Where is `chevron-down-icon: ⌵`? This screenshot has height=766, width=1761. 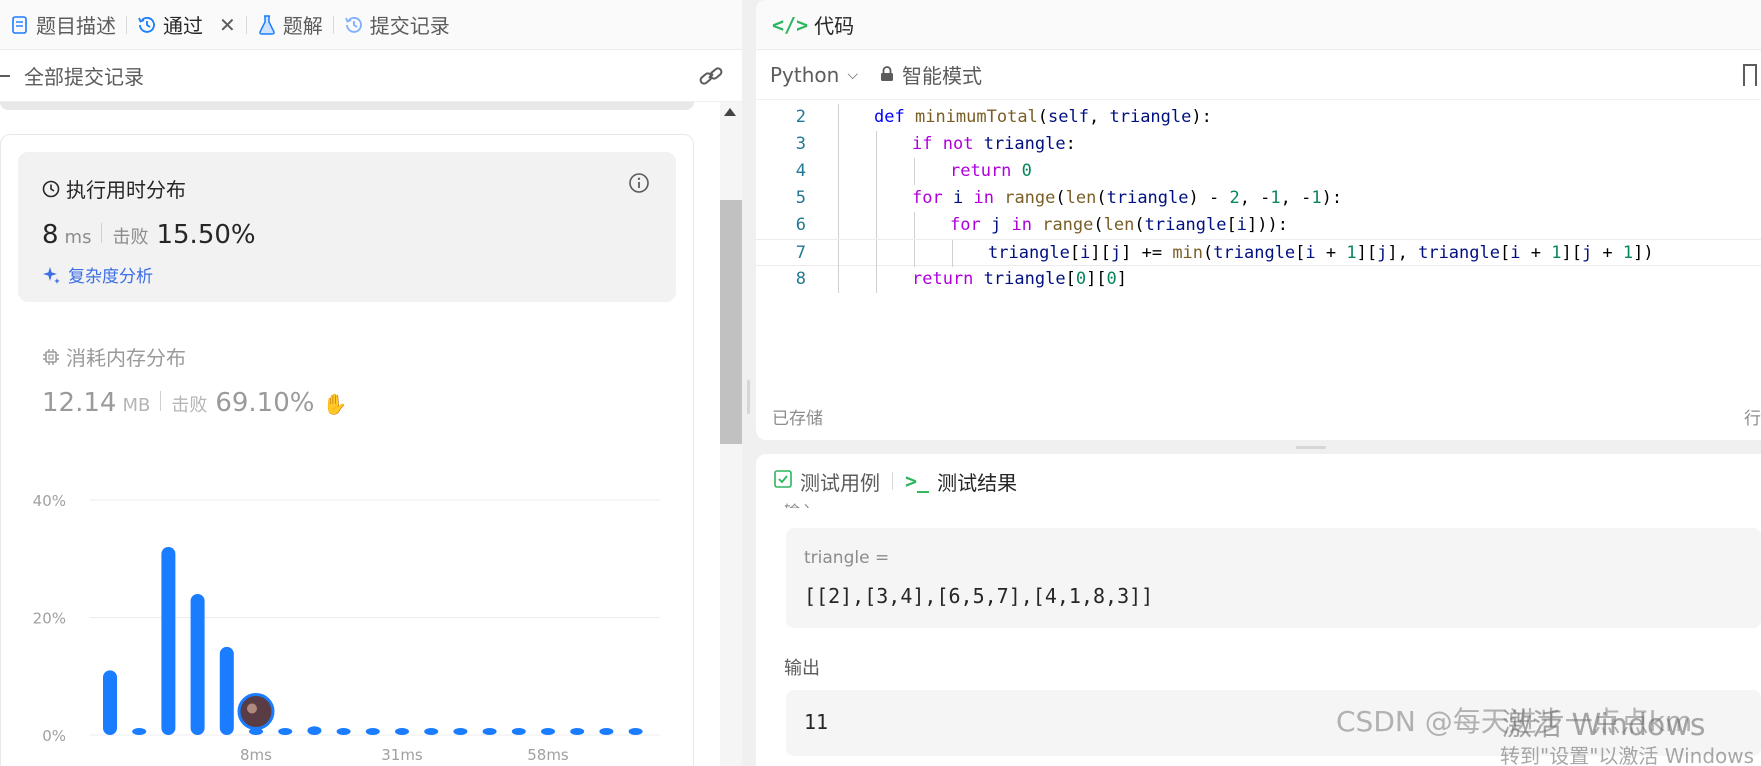
chevron-down-icon: ⌵ is located at coordinates (852, 75).